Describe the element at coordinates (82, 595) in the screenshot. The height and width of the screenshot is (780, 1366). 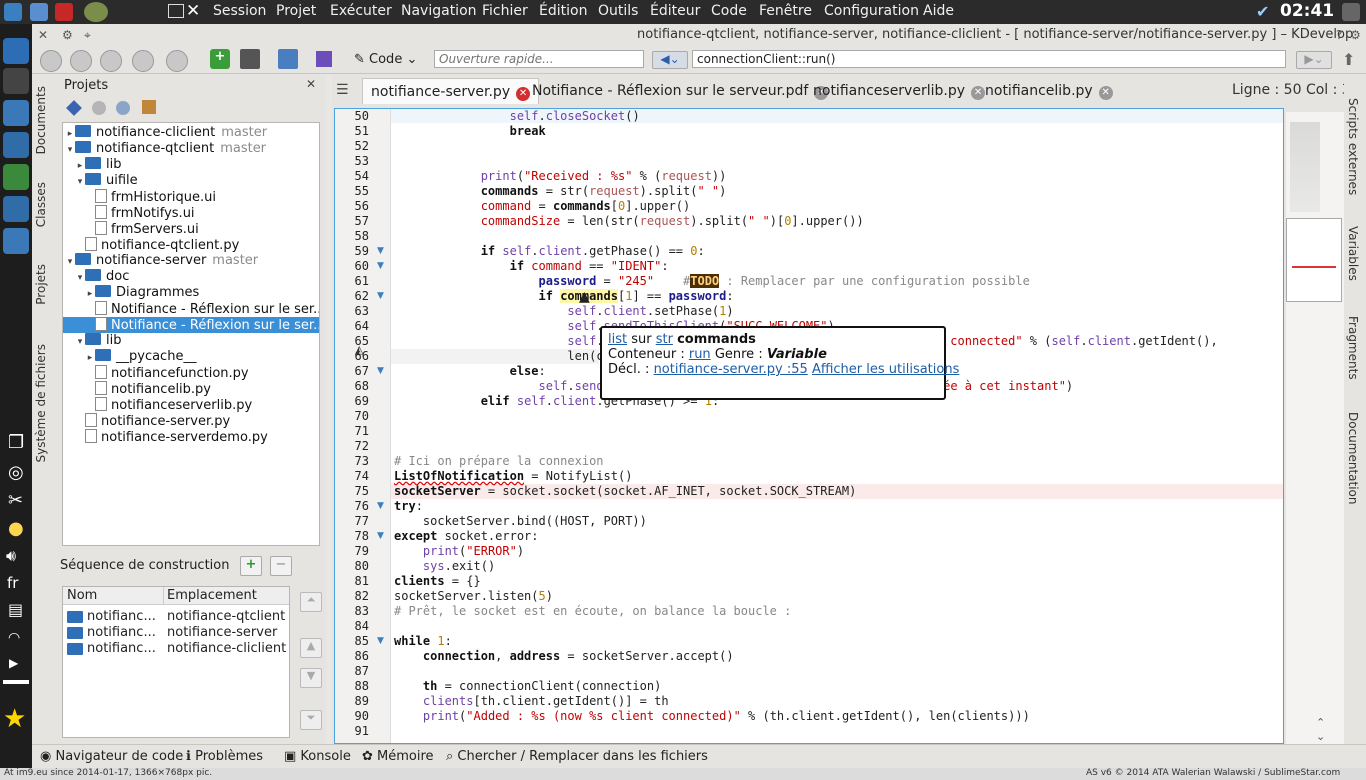
I see `column-header-name: Nom` at that location.